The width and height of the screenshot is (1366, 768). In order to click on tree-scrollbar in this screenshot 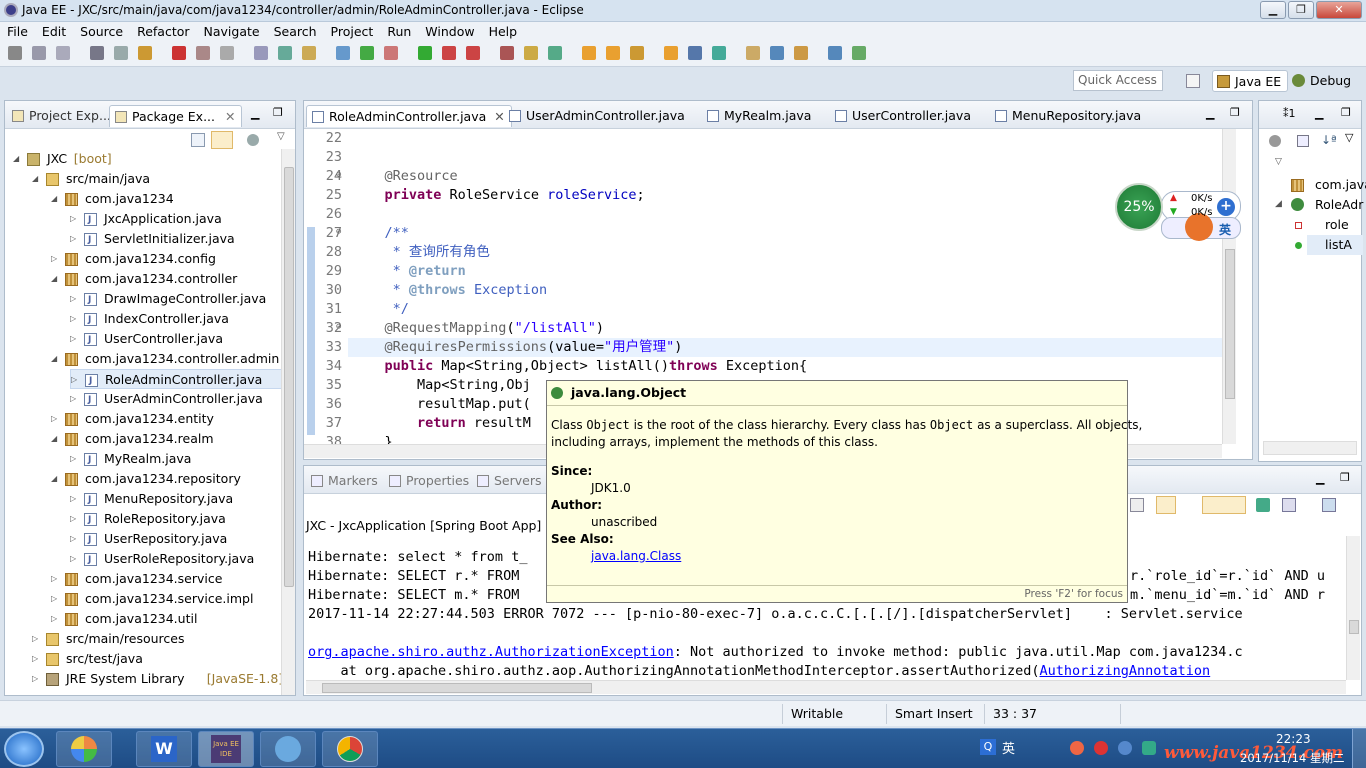, I will do `click(288, 422)`.